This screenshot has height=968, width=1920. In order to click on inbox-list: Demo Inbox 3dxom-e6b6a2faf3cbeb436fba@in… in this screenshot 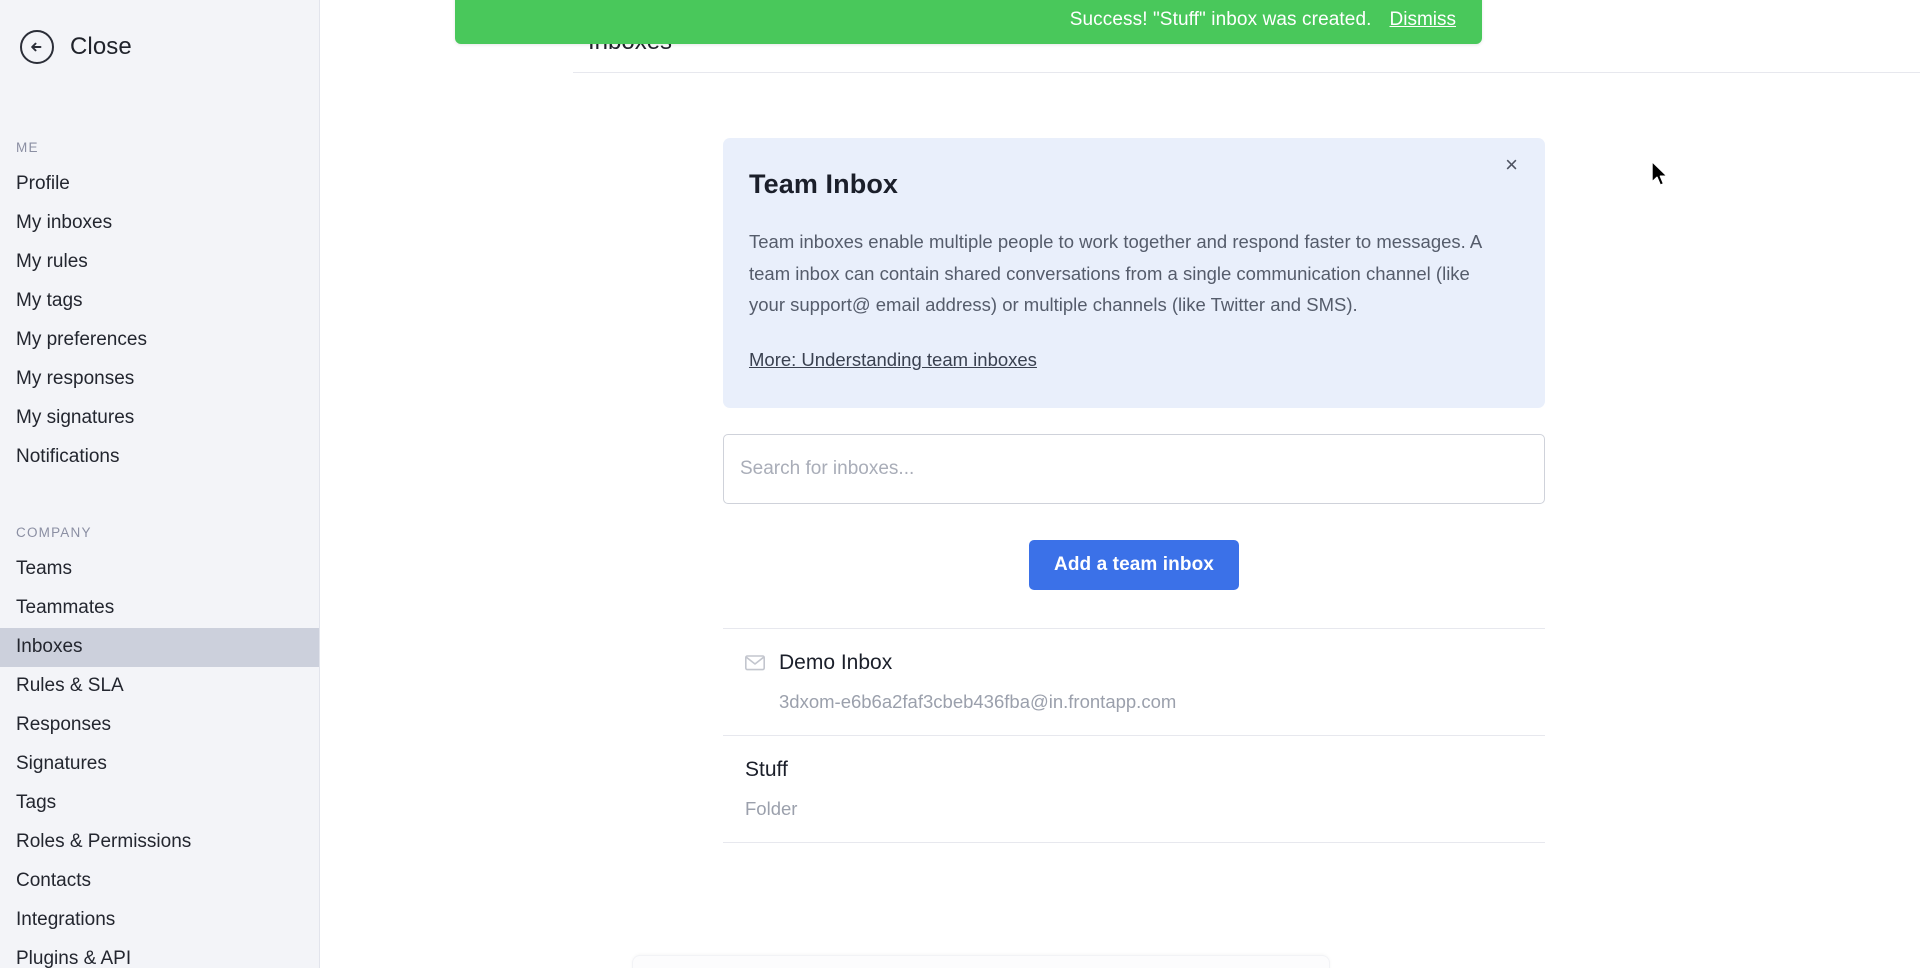, I will do `click(1134, 735)`.